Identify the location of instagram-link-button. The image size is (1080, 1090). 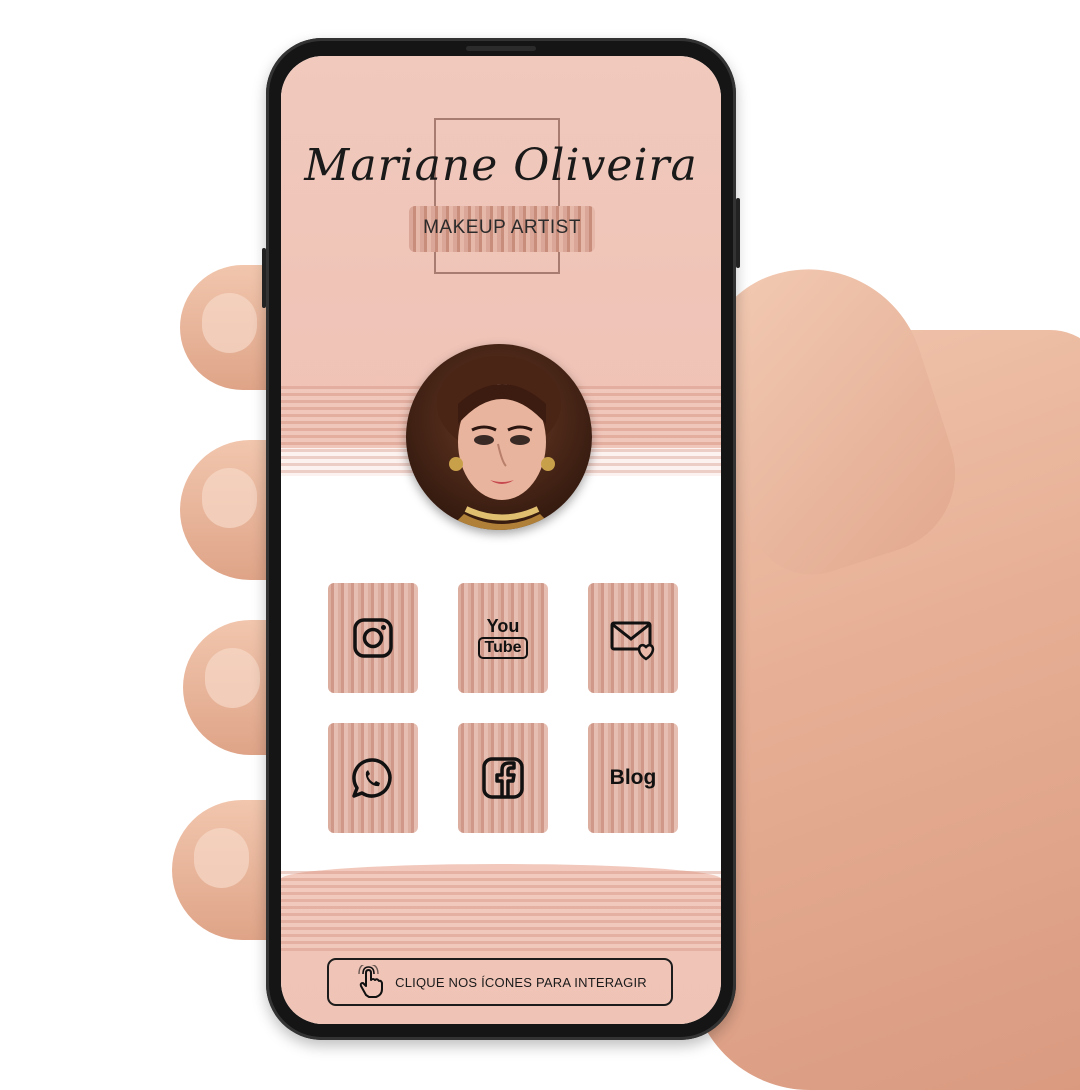
(373, 638).